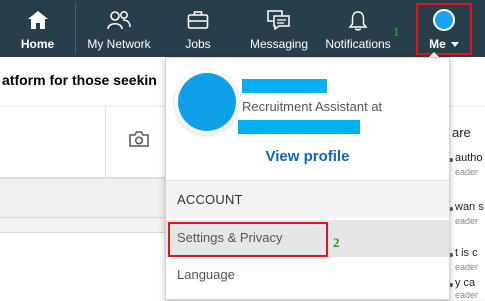  Describe the element at coordinates (210, 199) in the screenshot. I see `section-account-label: ACCOUNT` at that location.